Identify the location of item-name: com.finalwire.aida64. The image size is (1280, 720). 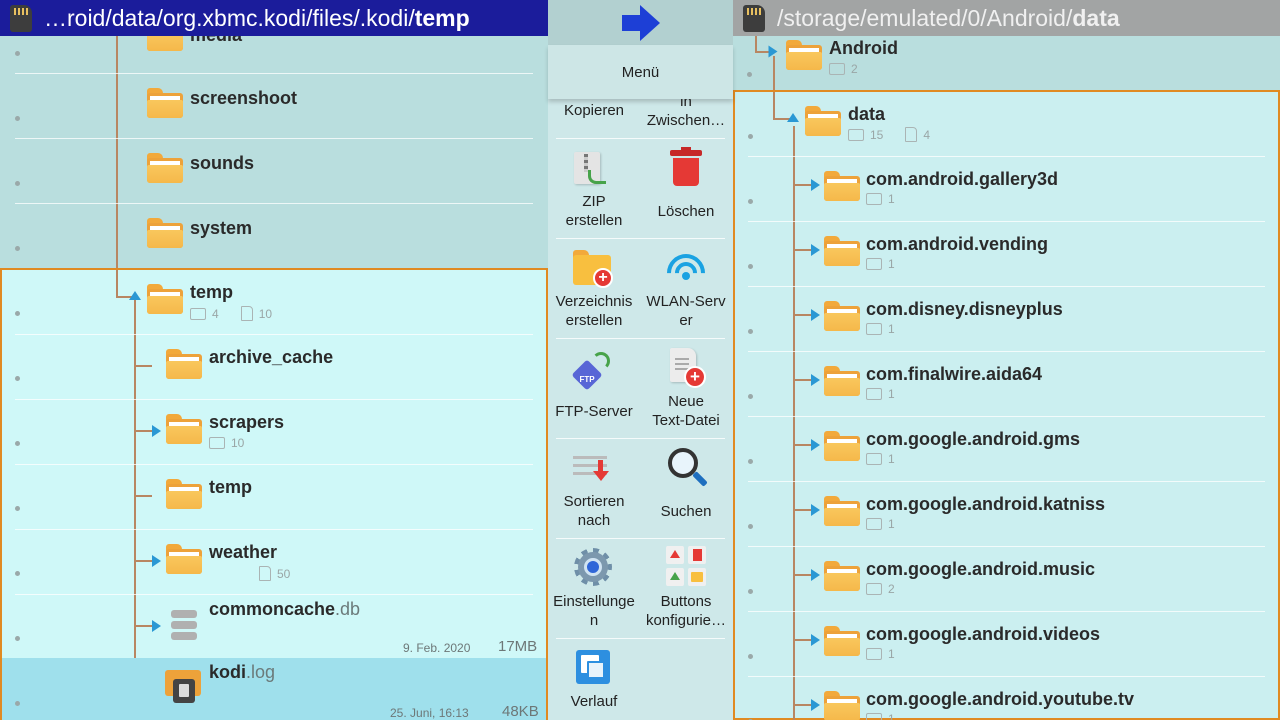
(954, 374).